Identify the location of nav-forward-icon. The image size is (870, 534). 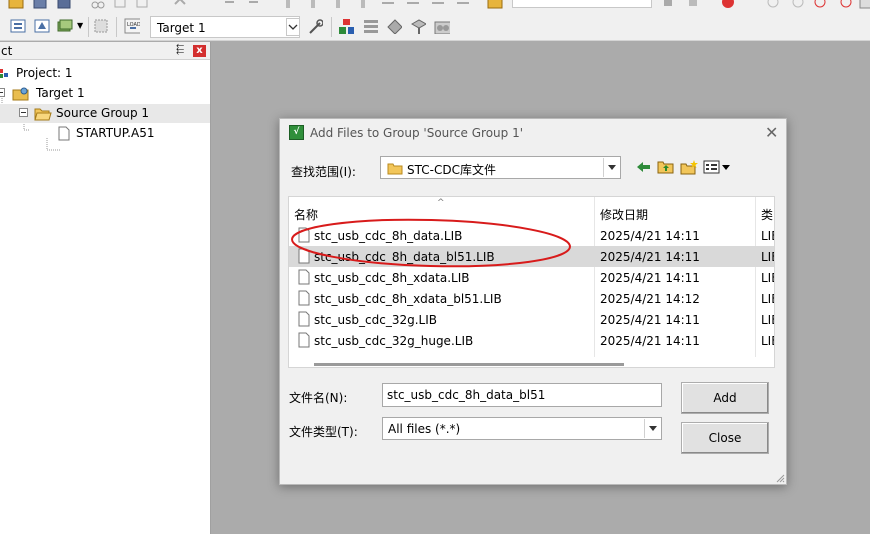
(254, 5).